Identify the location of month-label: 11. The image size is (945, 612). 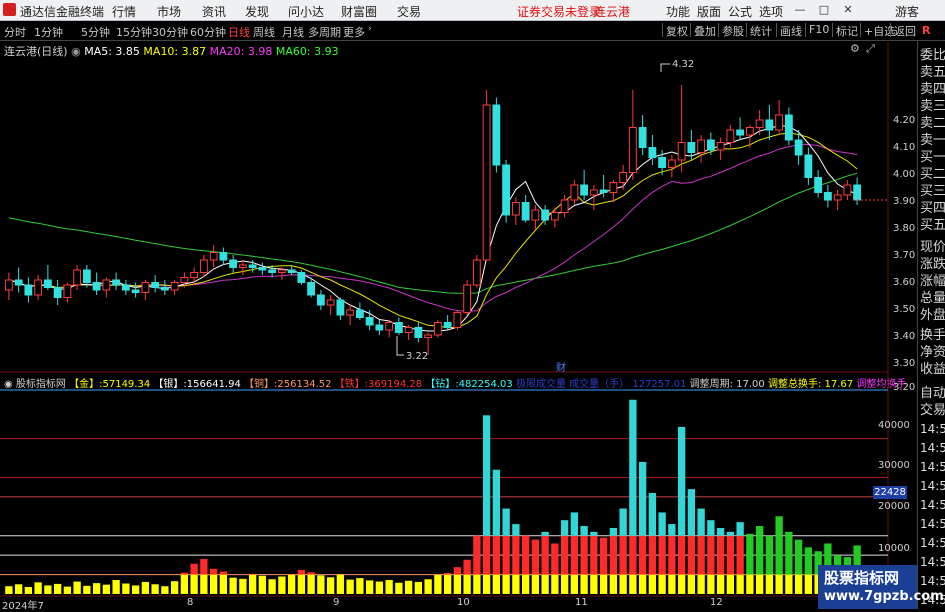
(581, 602).